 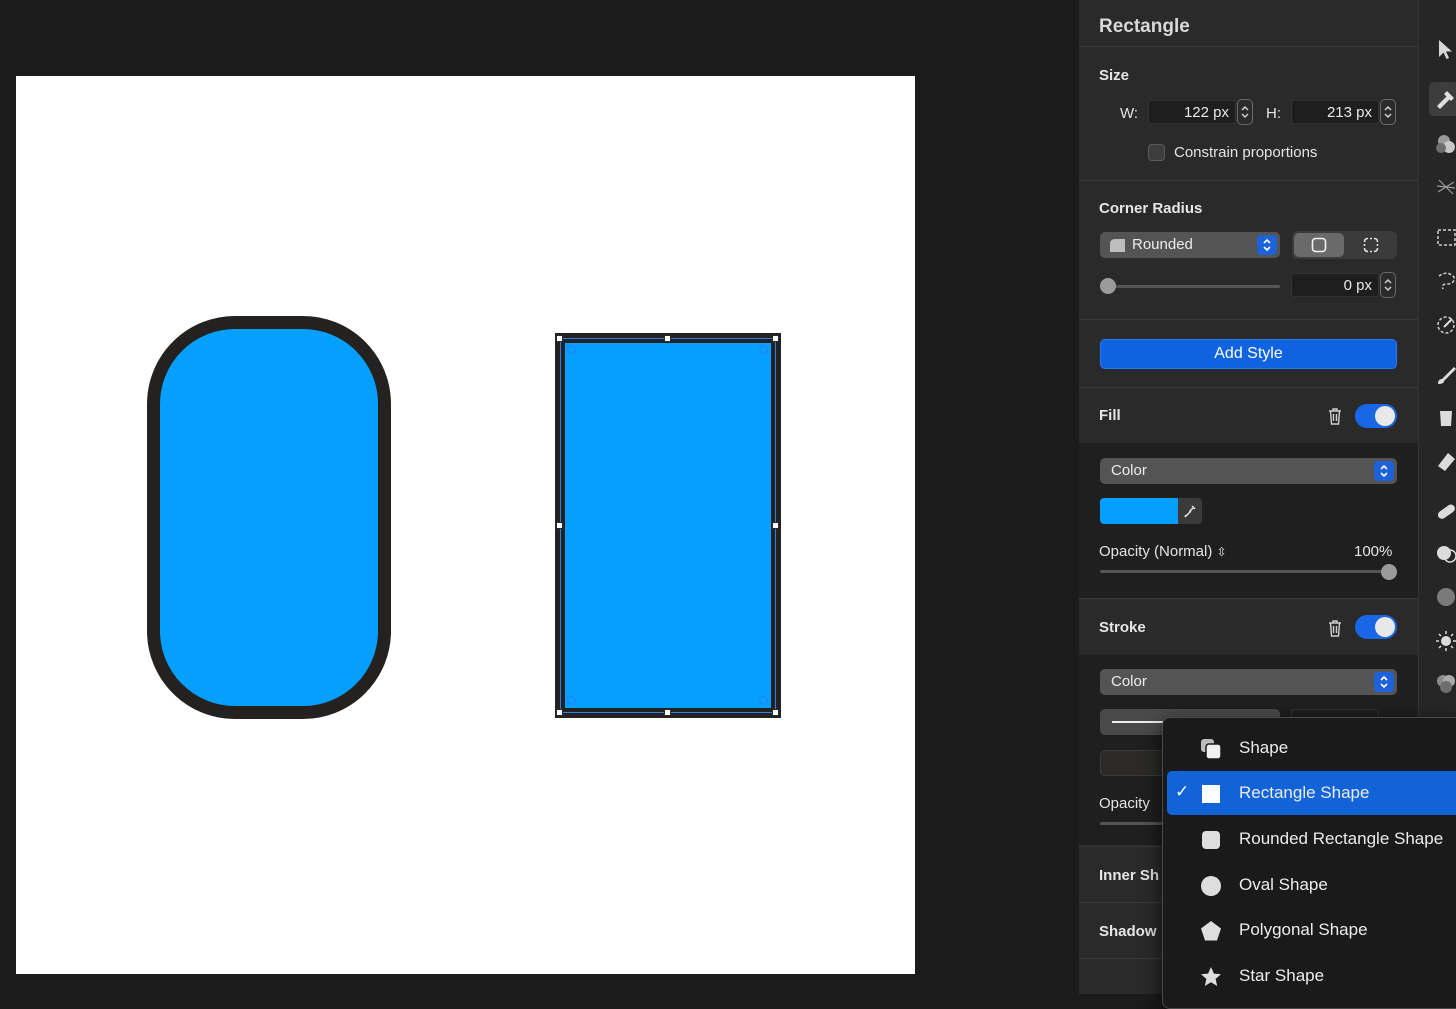 What do you see at coordinates (1156, 551) in the screenshot?
I see `fill-opacity-label-text: Opacity (Normal)` at bounding box center [1156, 551].